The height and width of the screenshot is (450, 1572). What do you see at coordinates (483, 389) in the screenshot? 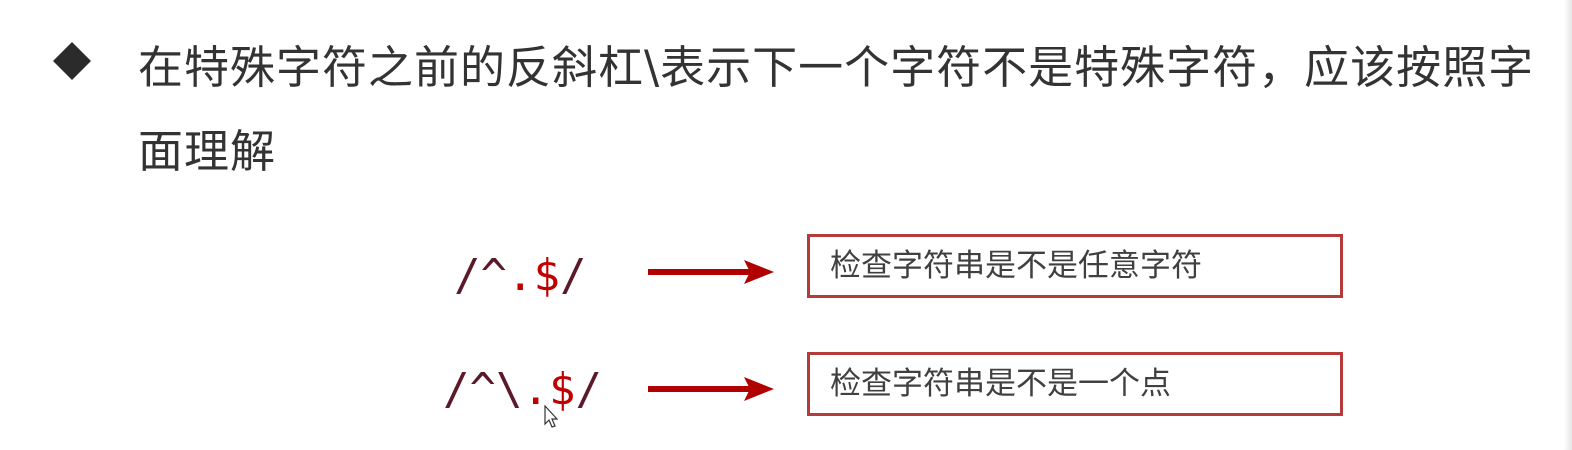
I see `regex-prefix: /^\` at bounding box center [483, 389].